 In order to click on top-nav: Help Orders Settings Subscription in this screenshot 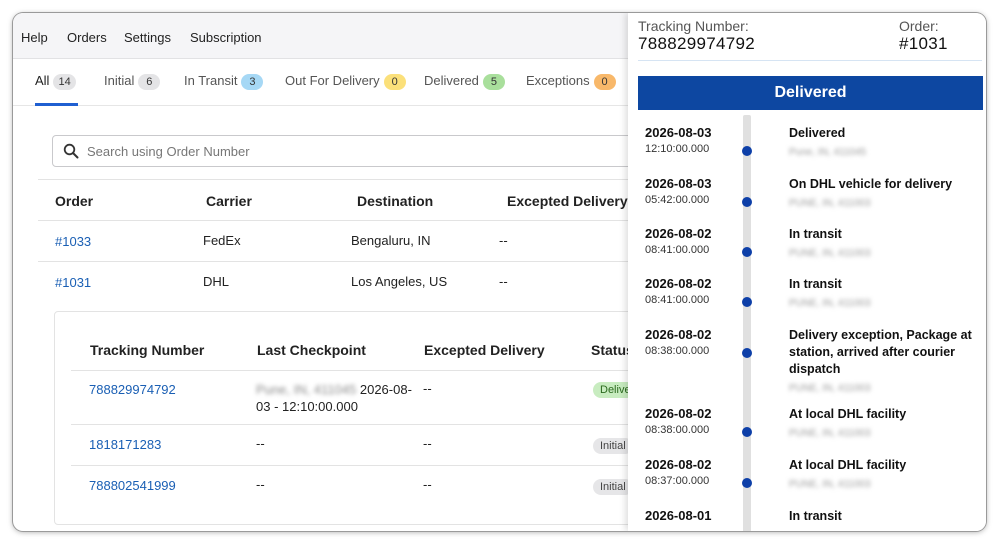, I will do `click(320, 36)`.